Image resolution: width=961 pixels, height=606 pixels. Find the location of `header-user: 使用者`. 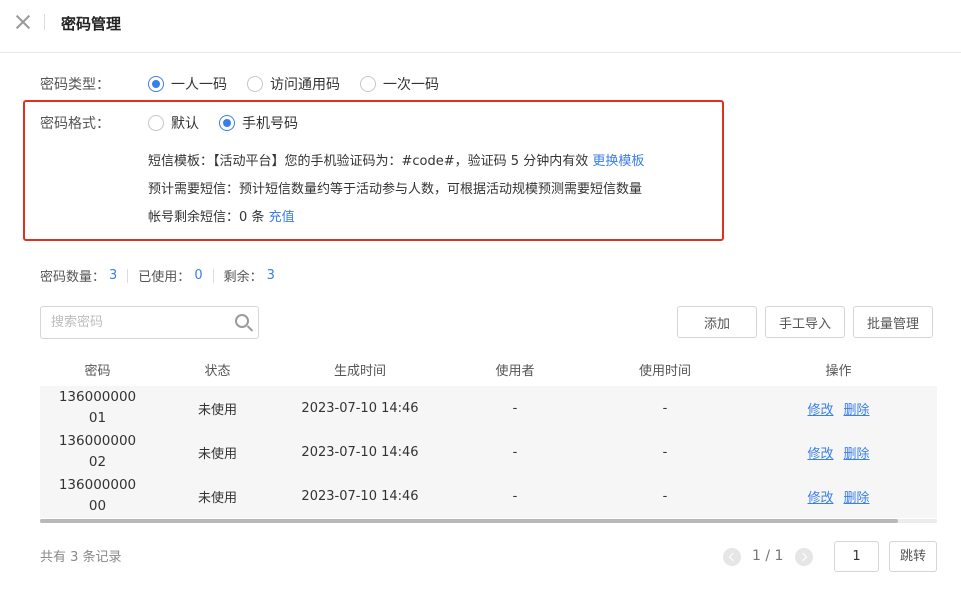

header-user: 使用者 is located at coordinates (515, 371).